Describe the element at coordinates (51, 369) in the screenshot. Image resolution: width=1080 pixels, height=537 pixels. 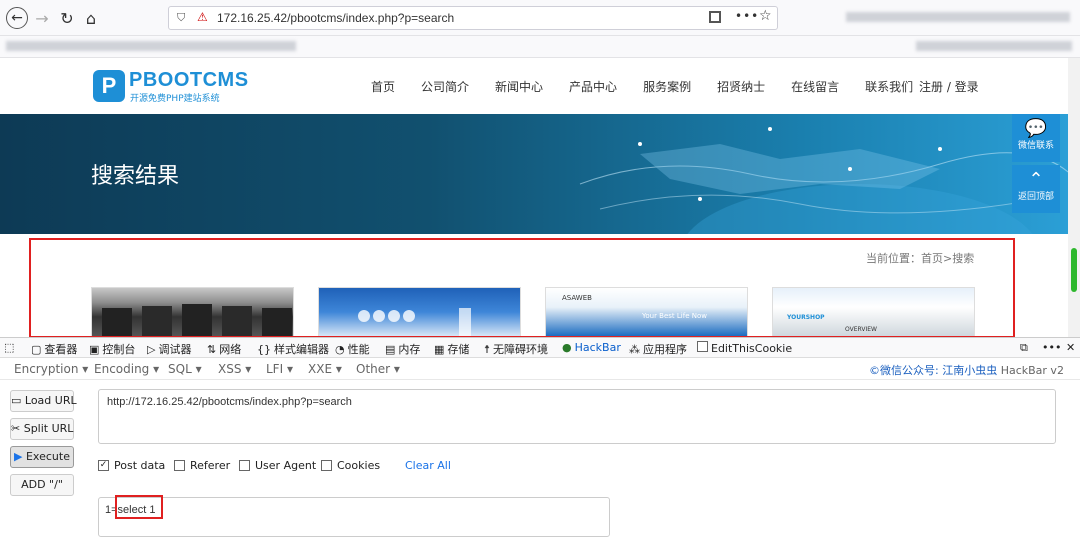
I see `menu-encryption: Encryption ▾` at that location.